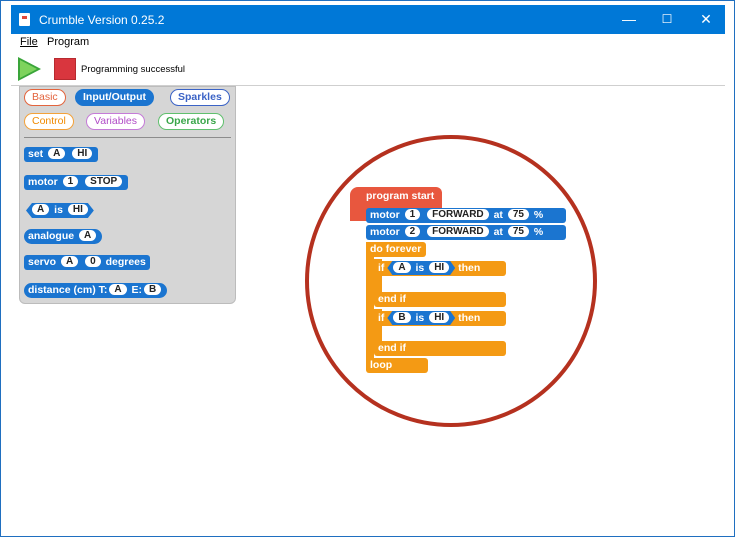 Image resolution: width=735 pixels, height=537 pixels. I want to click on app-icon, so click(24, 19).